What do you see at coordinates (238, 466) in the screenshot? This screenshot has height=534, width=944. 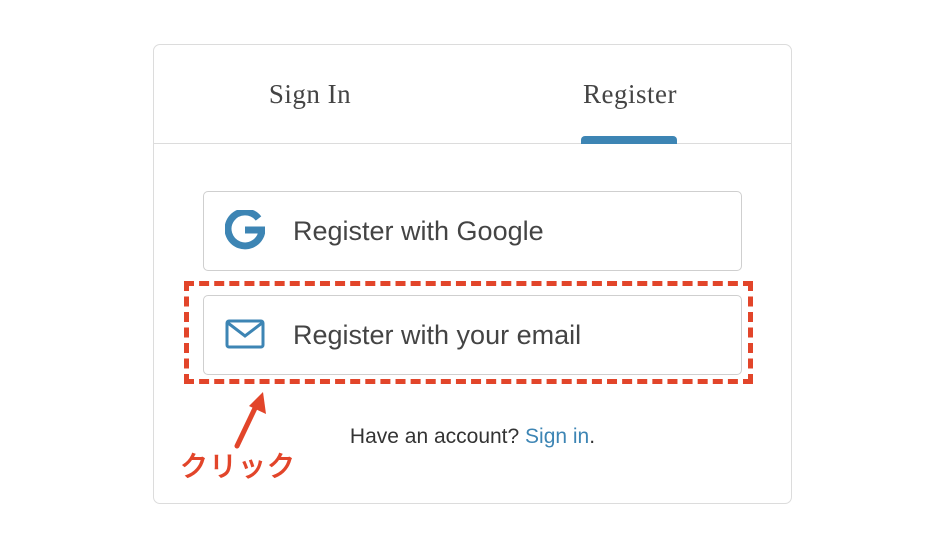 I see `click-annotation: クリック` at bounding box center [238, 466].